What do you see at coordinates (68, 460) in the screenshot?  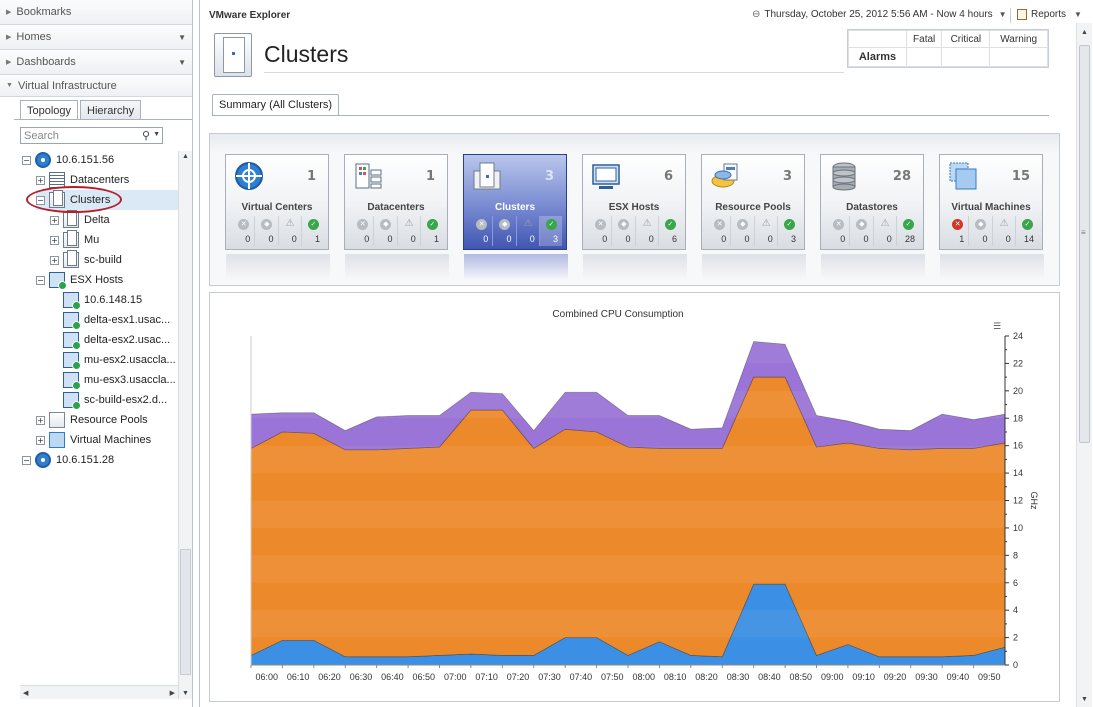 I see `tree-node: − 10.6.151.28` at bounding box center [68, 460].